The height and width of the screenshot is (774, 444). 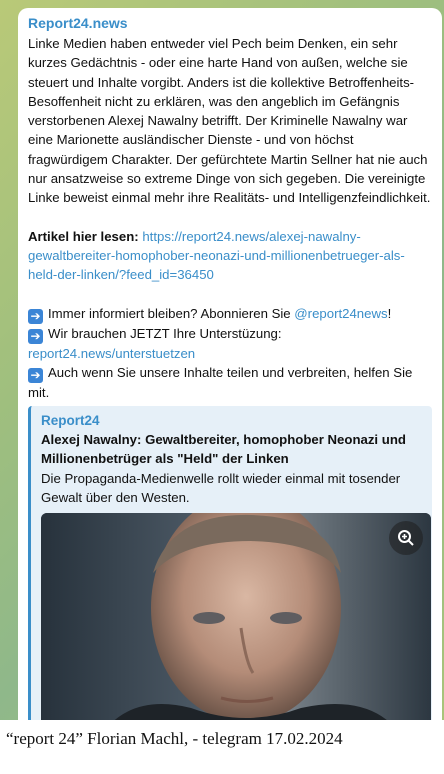 I want to click on message-sender: Report24.news, so click(x=230, y=23).